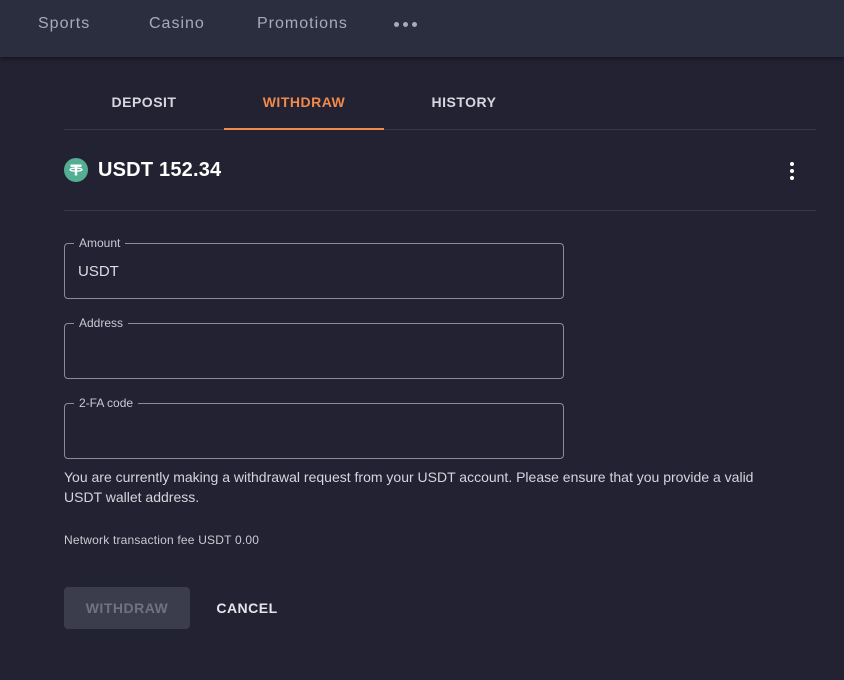  What do you see at coordinates (792, 171) in the screenshot?
I see `more-vertical-icon` at bounding box center [792, 171].